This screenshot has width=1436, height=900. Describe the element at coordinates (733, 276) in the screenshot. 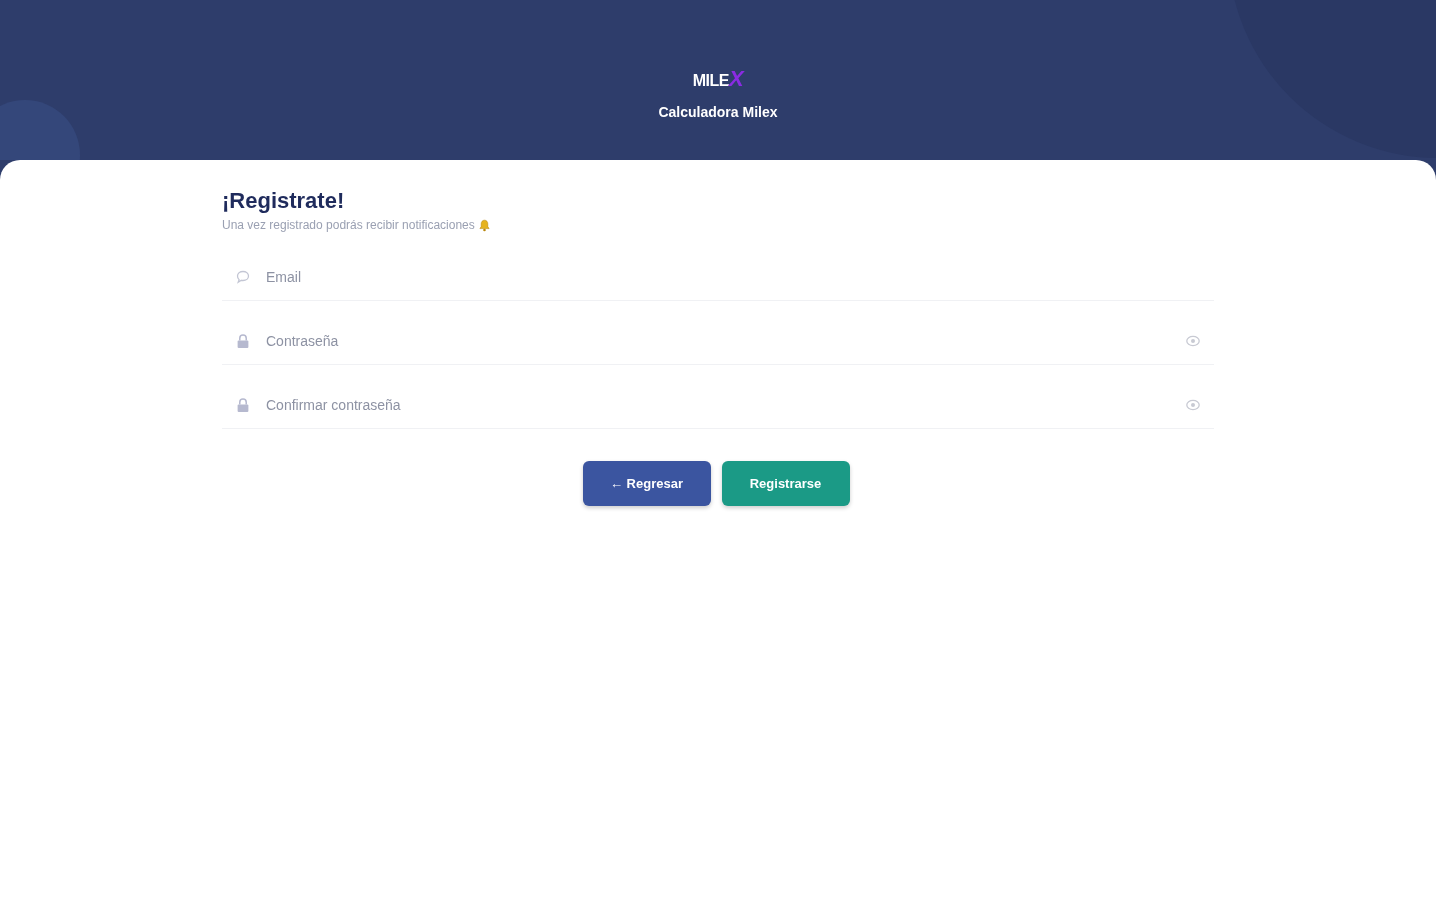

I see `email-field: Email` at that location.